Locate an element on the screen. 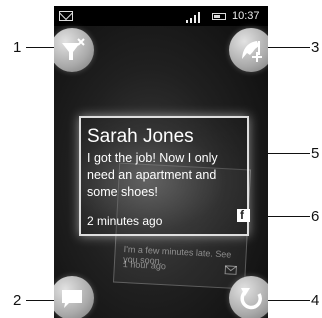 The width and height of the screenshot is (322, 318). message-envelope-icon is located at coordinates (66, 16).